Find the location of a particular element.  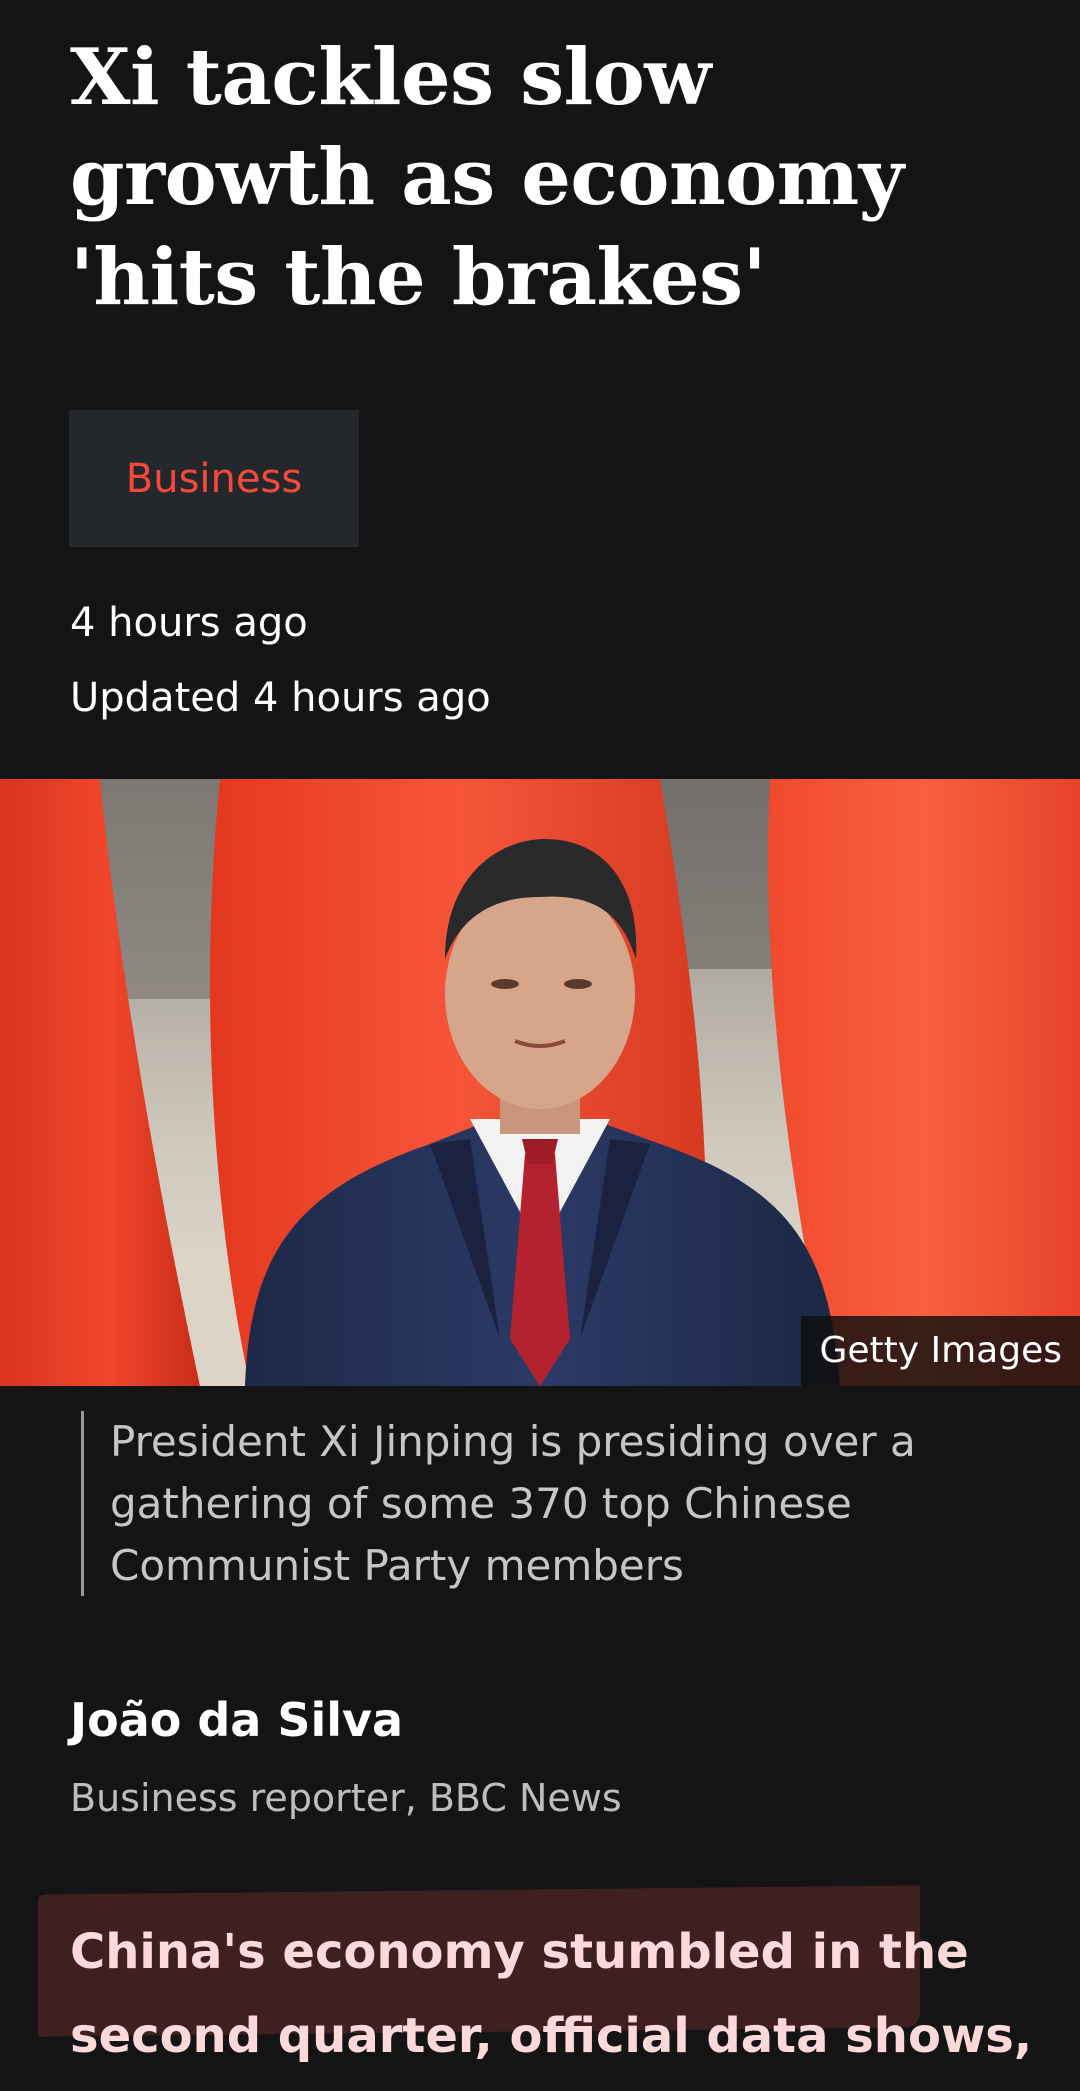

author-name: João da Silva is located at coordinates (237, 1720).